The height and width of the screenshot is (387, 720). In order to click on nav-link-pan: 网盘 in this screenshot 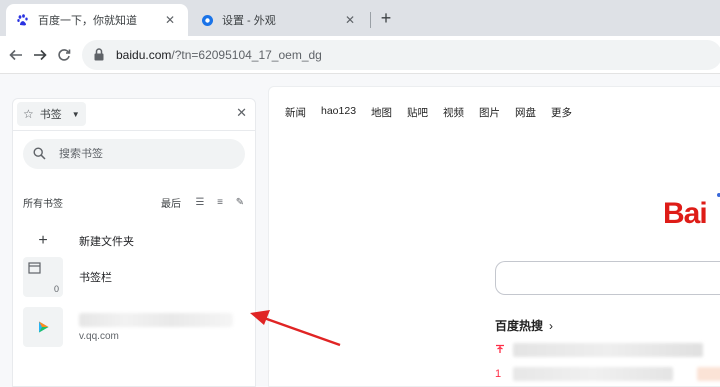, I will do `click(525, 112)`.